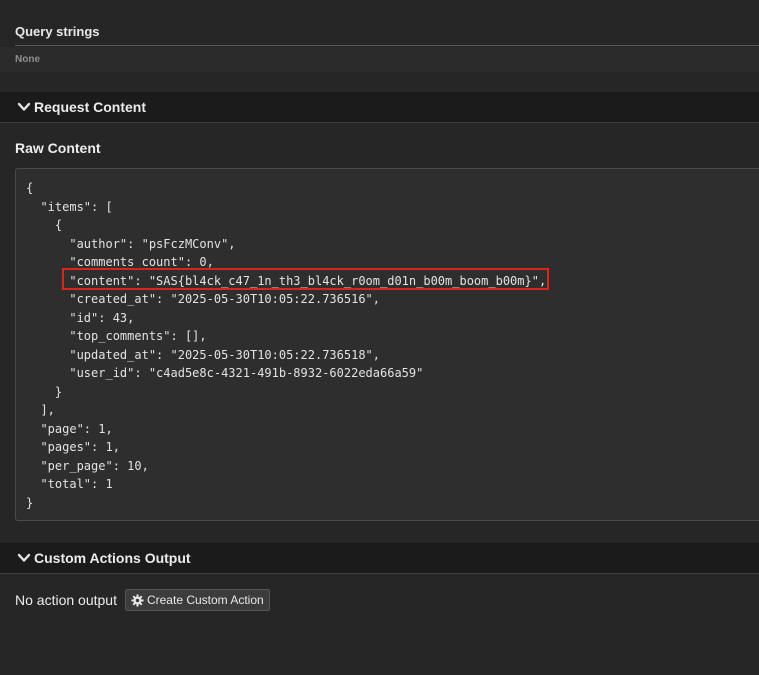  What do you see at coordinates (120, 262) in the screenshot?
I see `code-line: "comments_count": 0,` at bounding box center [120, 262].